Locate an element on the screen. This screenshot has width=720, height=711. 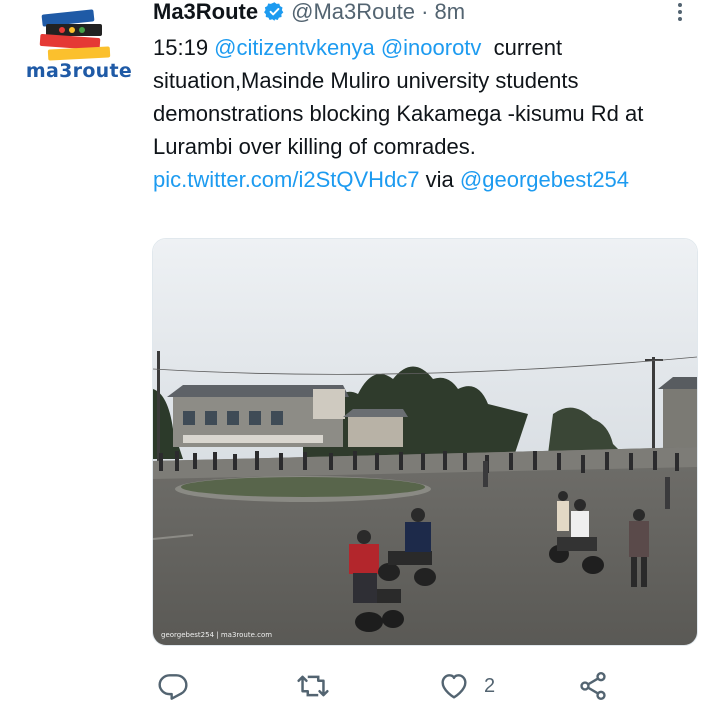
retweet-icon is located at coordinates (313, 686).